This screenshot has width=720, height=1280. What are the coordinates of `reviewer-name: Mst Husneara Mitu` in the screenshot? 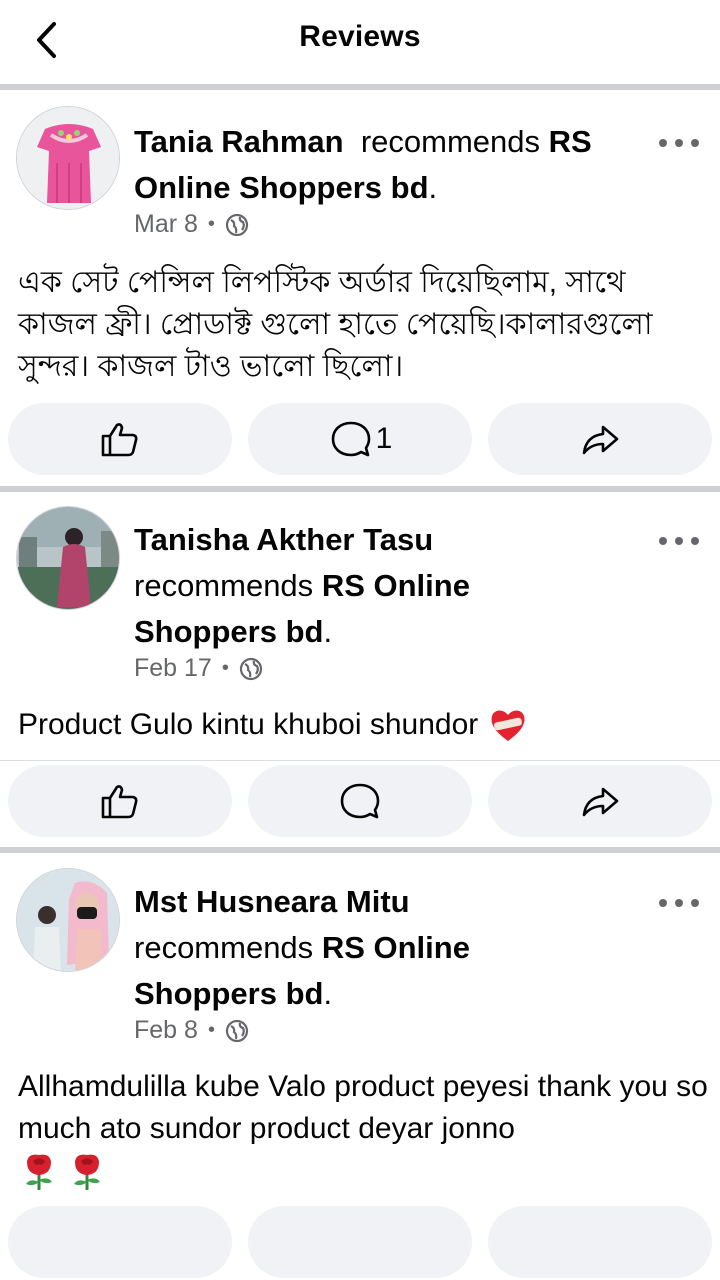 It's located at (272, 901).